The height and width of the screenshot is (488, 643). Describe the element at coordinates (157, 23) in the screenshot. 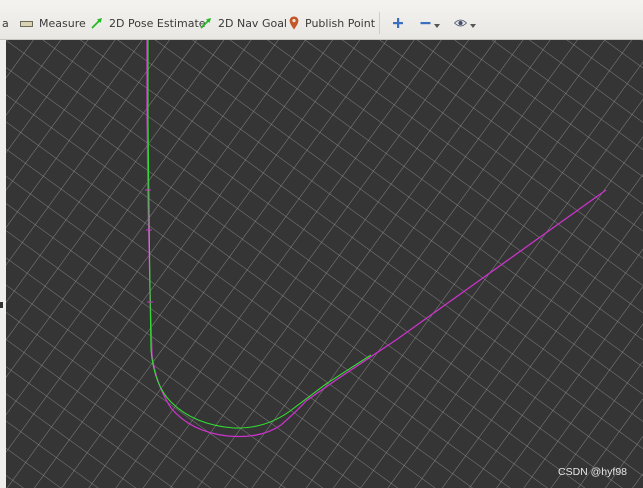

I see `pose-estimate-label: 2D Pose Estimate` at that location.